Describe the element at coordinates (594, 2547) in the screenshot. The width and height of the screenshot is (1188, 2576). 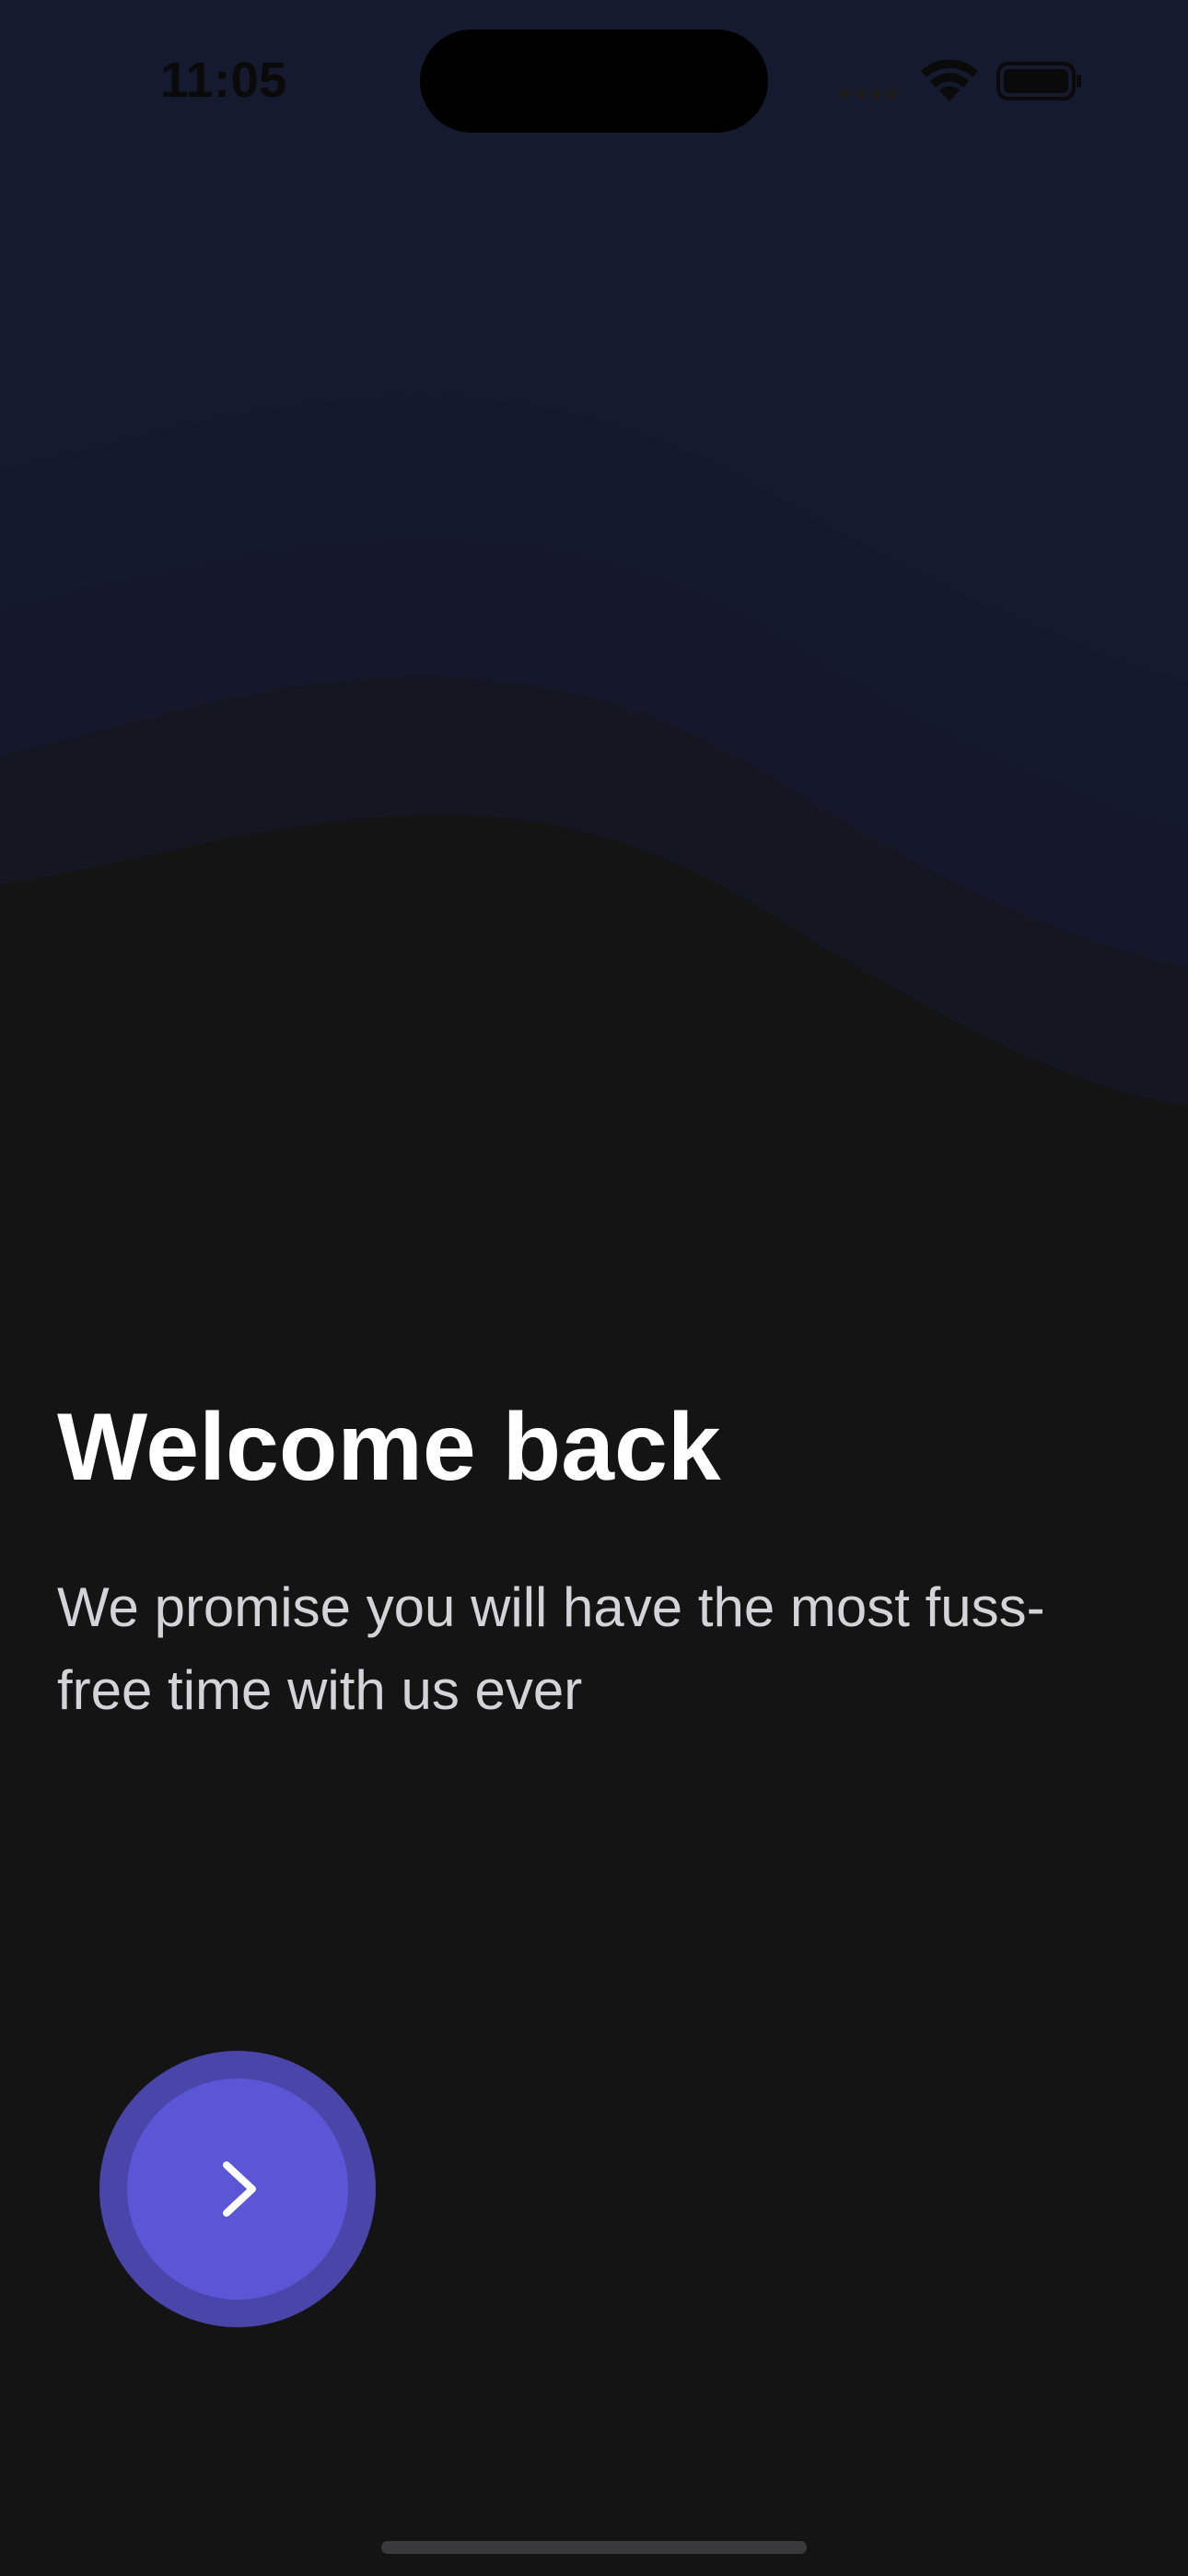
I see `home-indicator` at that location.